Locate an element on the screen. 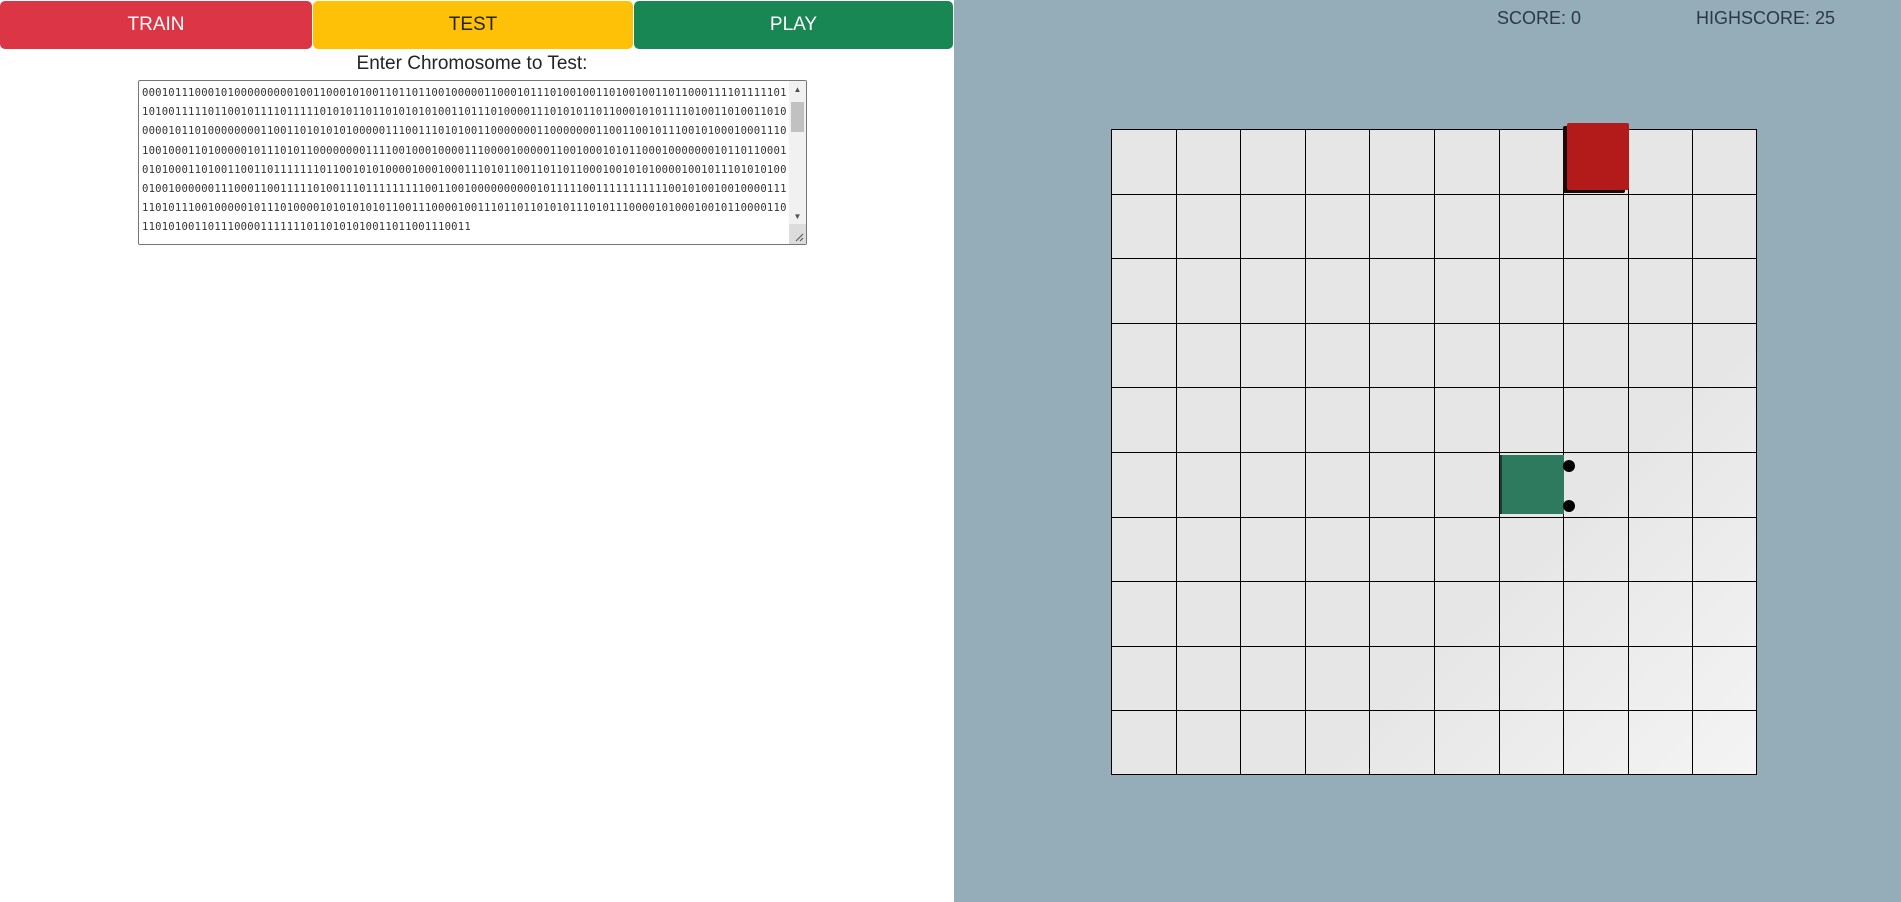 The image size is (1901, 902). test-button: TEST is located at coordinates (473, 25).